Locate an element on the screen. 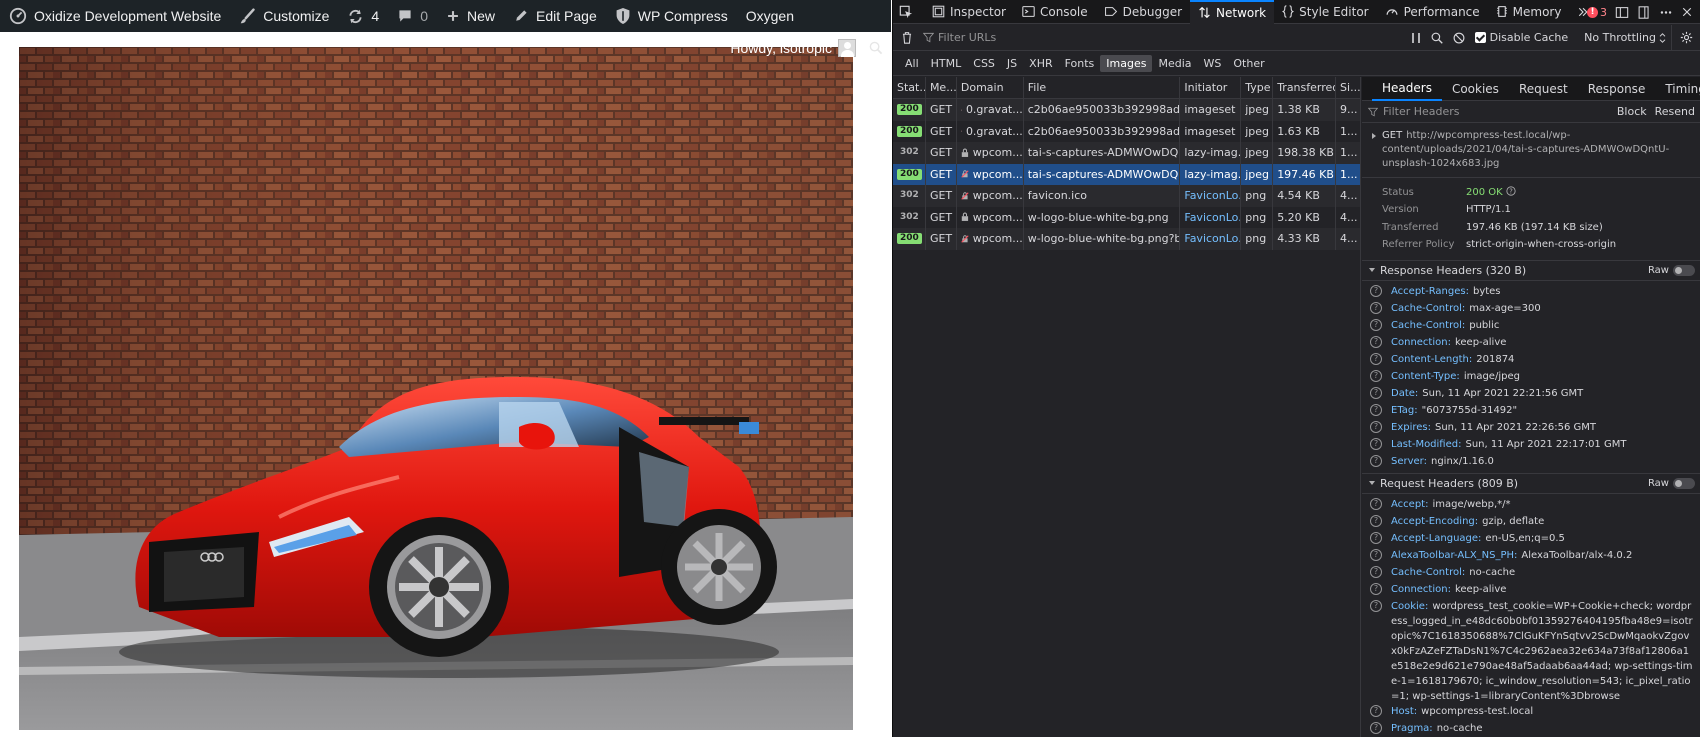 The height and width of the screenshot is (737, 1700). type-filter-fonts: Fonts is located at coordinates (1080, 63).